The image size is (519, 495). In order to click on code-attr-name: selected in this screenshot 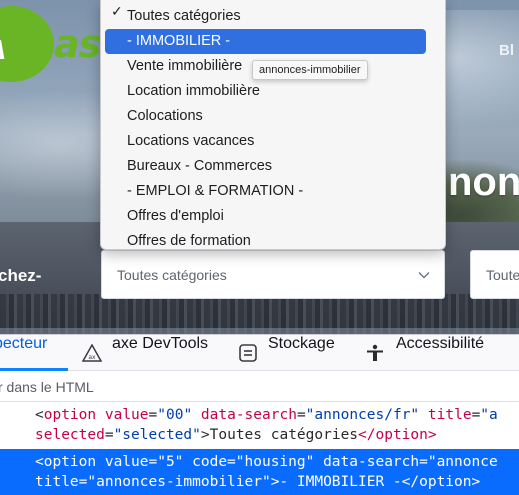, I will do `click(70, 435)`.